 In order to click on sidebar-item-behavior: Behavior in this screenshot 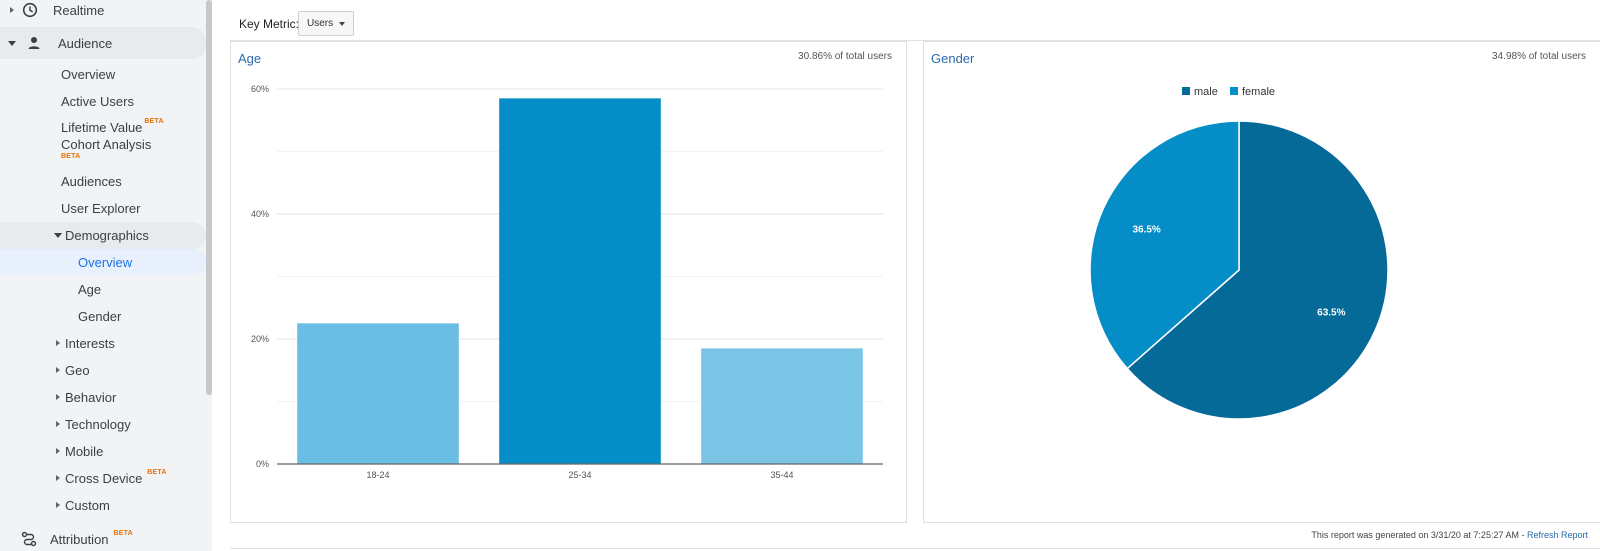, I will do `click(103, 397)`.